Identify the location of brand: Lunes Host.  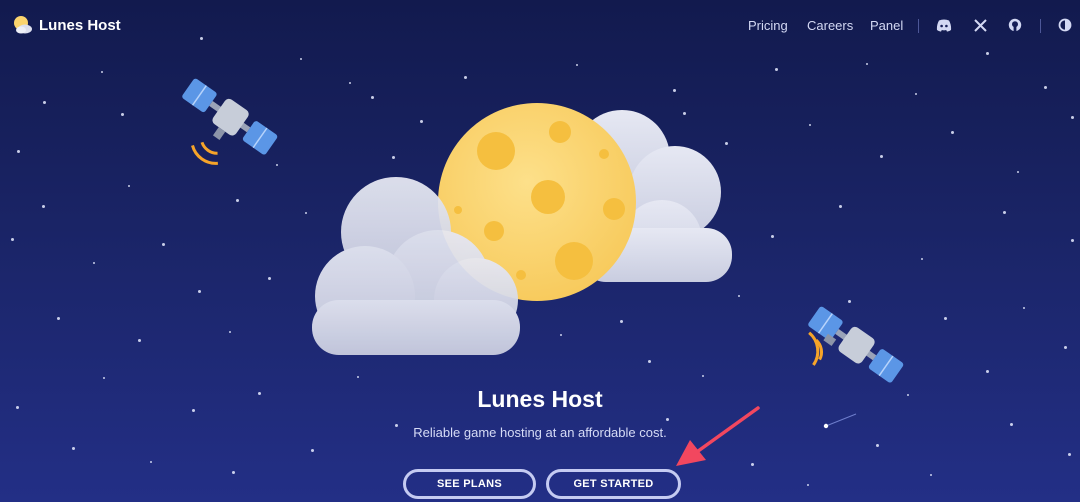
(66, 25).